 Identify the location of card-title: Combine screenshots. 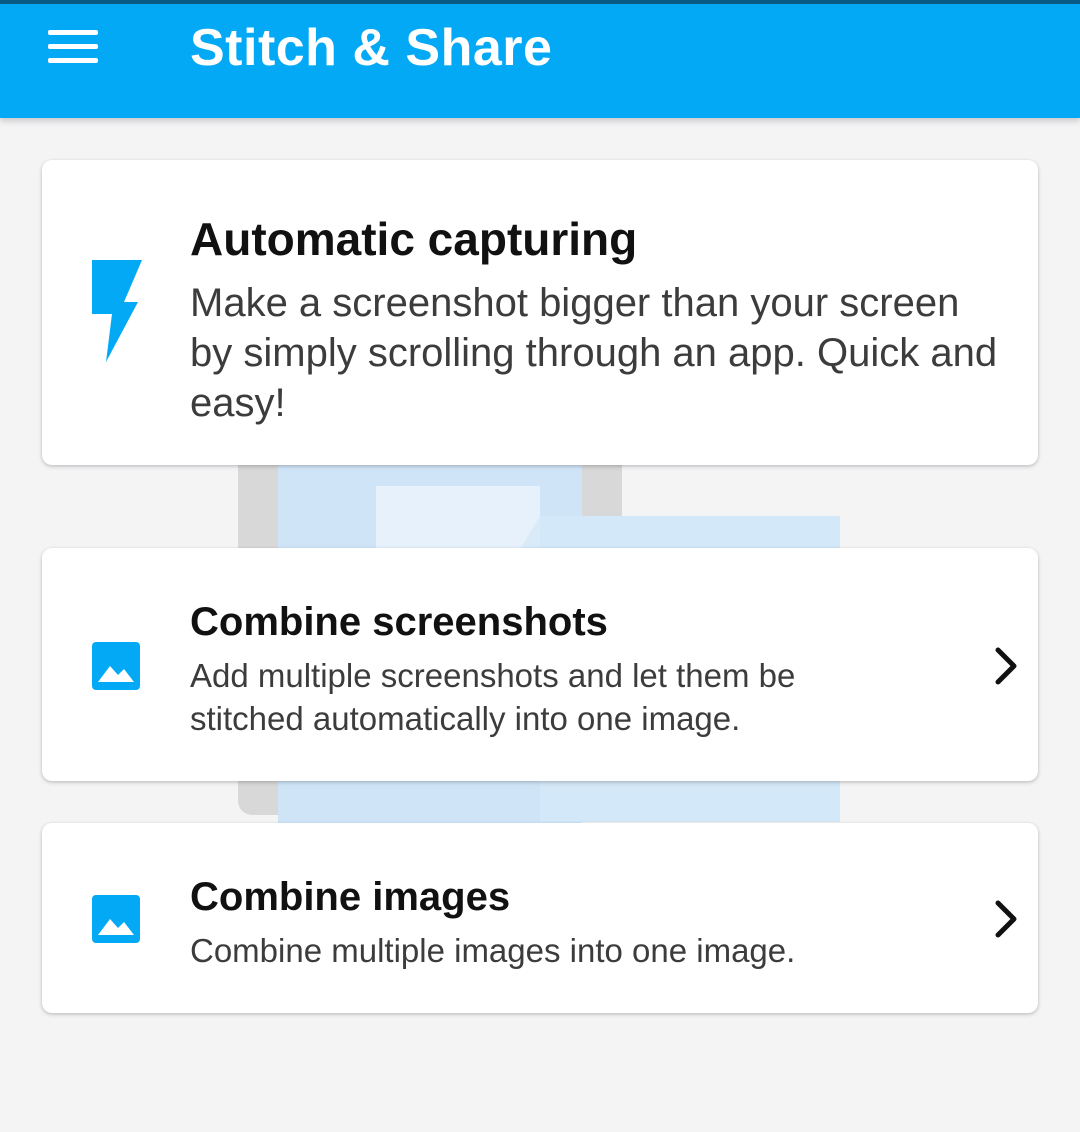
(399, 622).